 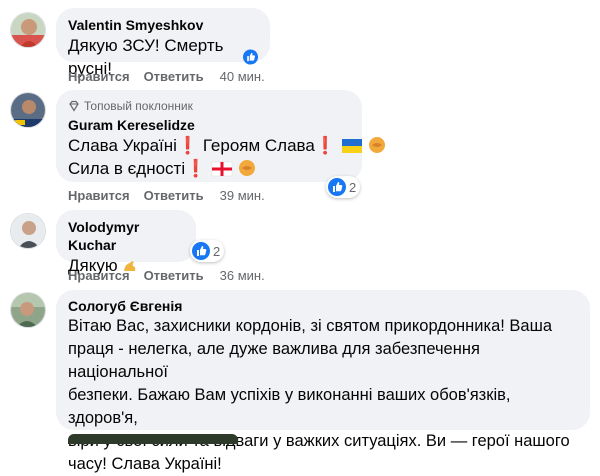 What do you see at coordinates (28, 310) in the screenshot?
I see `avatar-sologub` at bounding box center [28, 310].